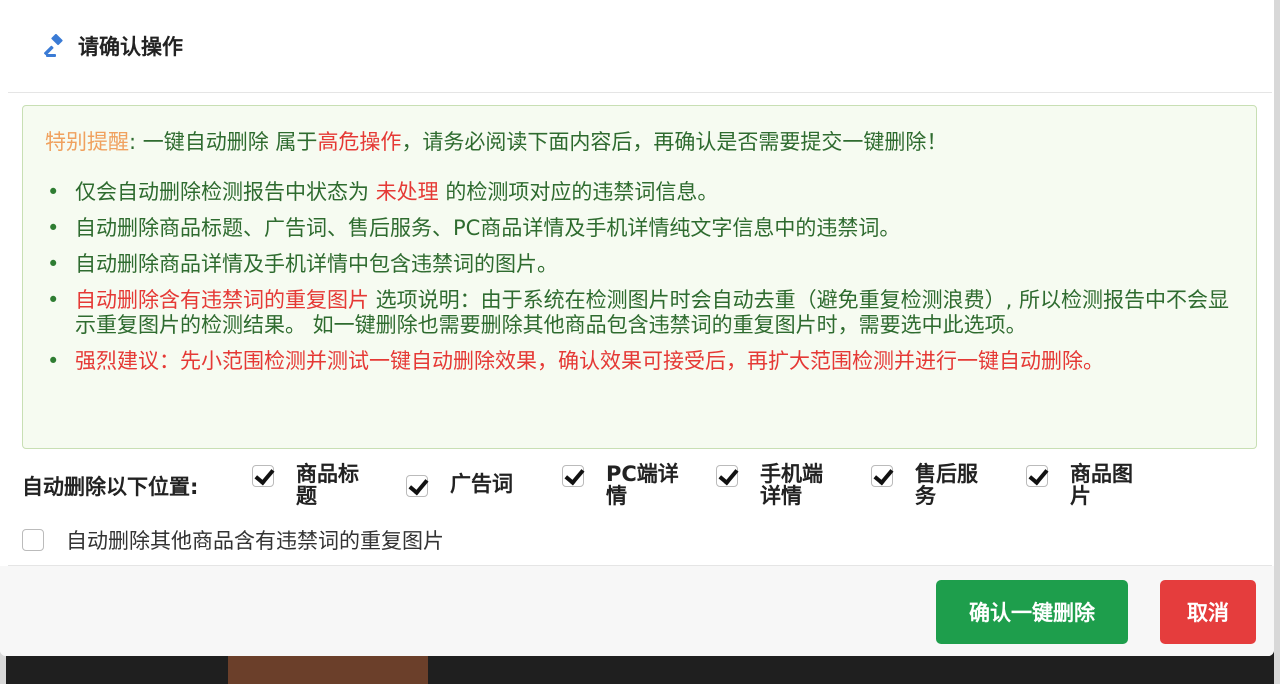 Image resolution: width=1280 pixels, height=684 pixels. What do you see at coordinates (946, 485) in the screenshot?
I see `checkbox-label: 售后服务` at bounding box center [946, 485].